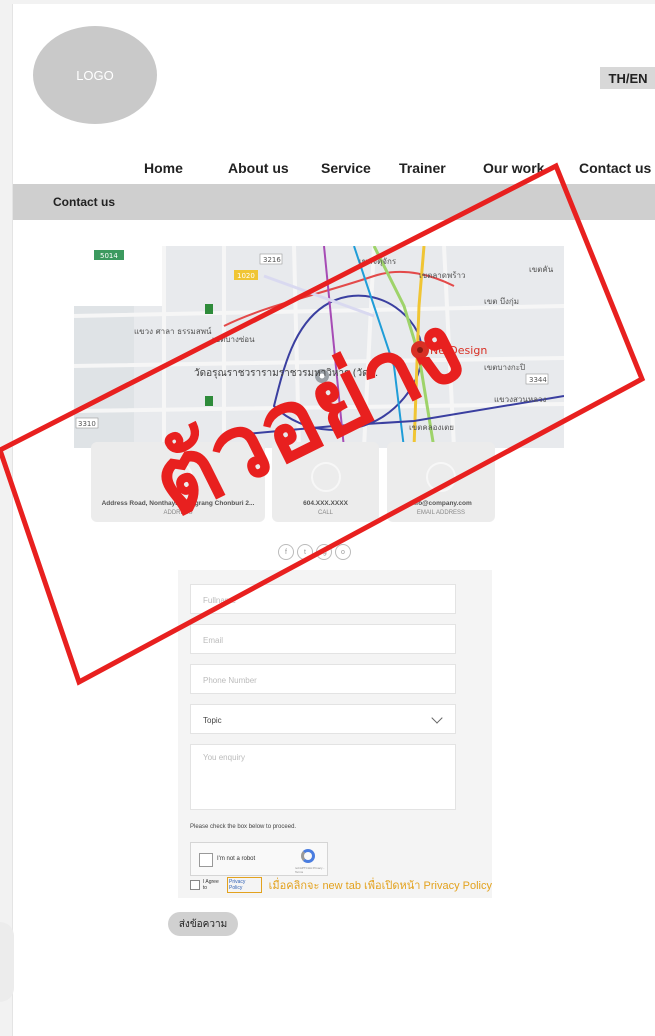 The width and height of the screenshot is (655, 1036). I want to click on svg-text: เขตคัน, so click(541, 269).